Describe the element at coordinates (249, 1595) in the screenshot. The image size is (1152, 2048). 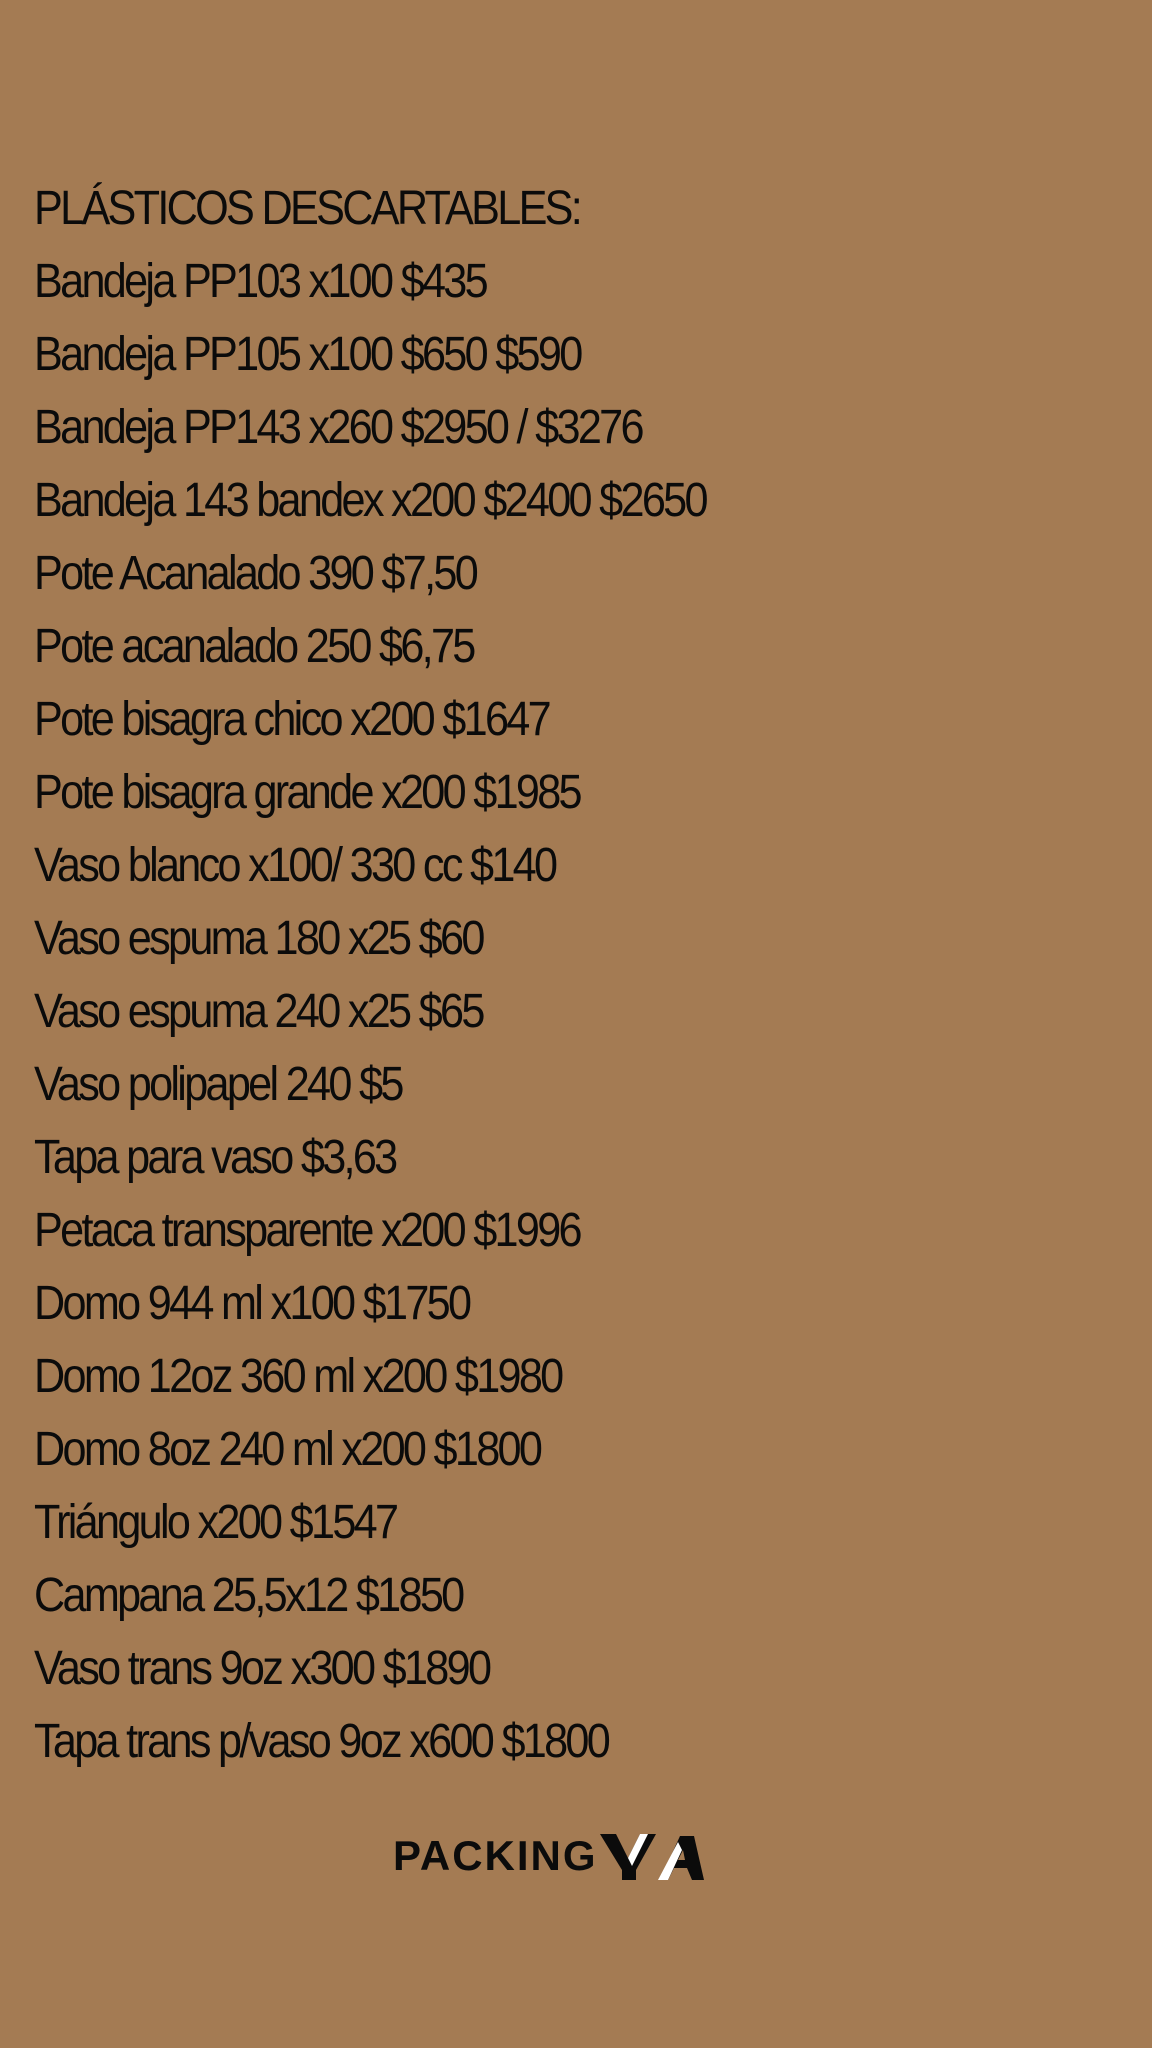
I see `price-item: Campana 25,5x12 $1850` at that location.